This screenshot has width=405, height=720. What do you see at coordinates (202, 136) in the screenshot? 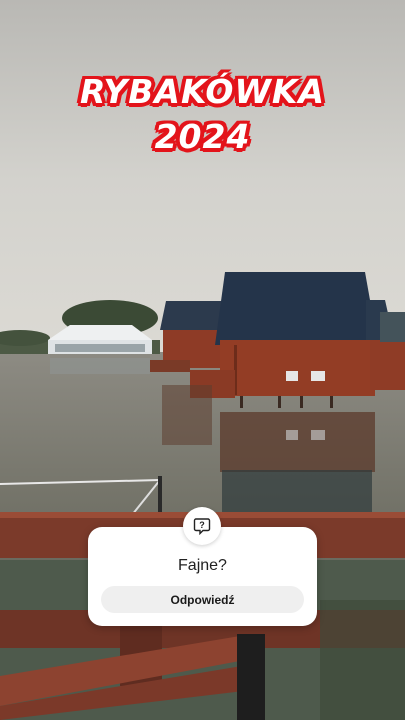
I see `overlay-year: 2024` at bounding box center [202, 136].